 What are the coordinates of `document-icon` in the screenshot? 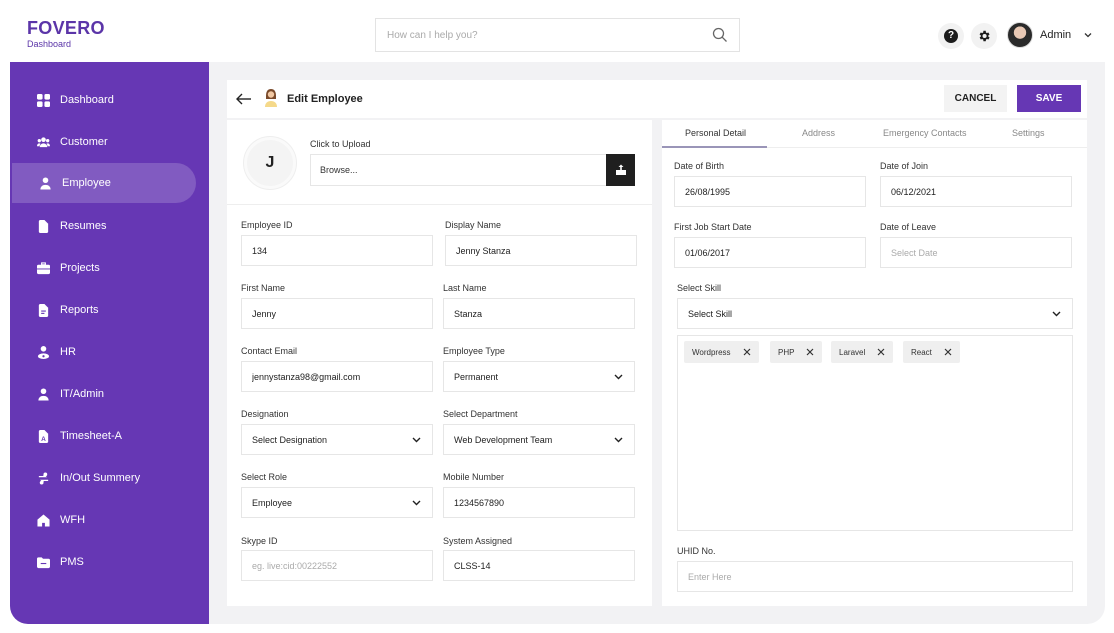 It's located at (43, 226).